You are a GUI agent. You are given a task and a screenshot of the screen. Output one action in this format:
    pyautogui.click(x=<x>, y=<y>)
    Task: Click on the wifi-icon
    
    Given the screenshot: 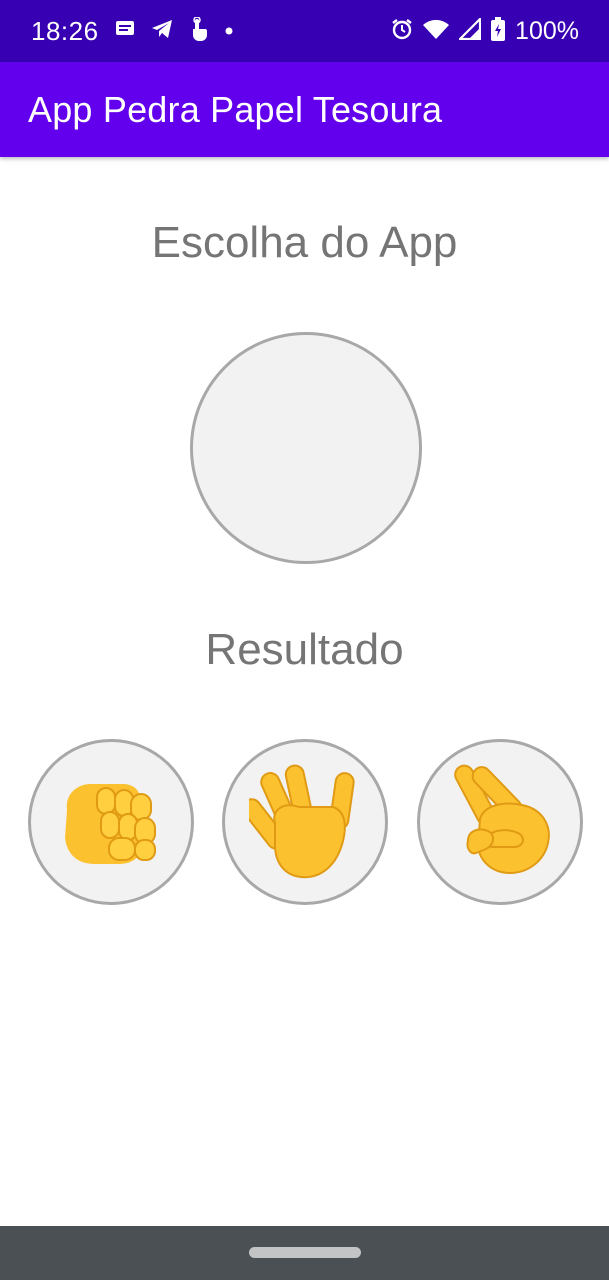 What is the action you would take?
    pyautogui.click(x=436, y=31)
    